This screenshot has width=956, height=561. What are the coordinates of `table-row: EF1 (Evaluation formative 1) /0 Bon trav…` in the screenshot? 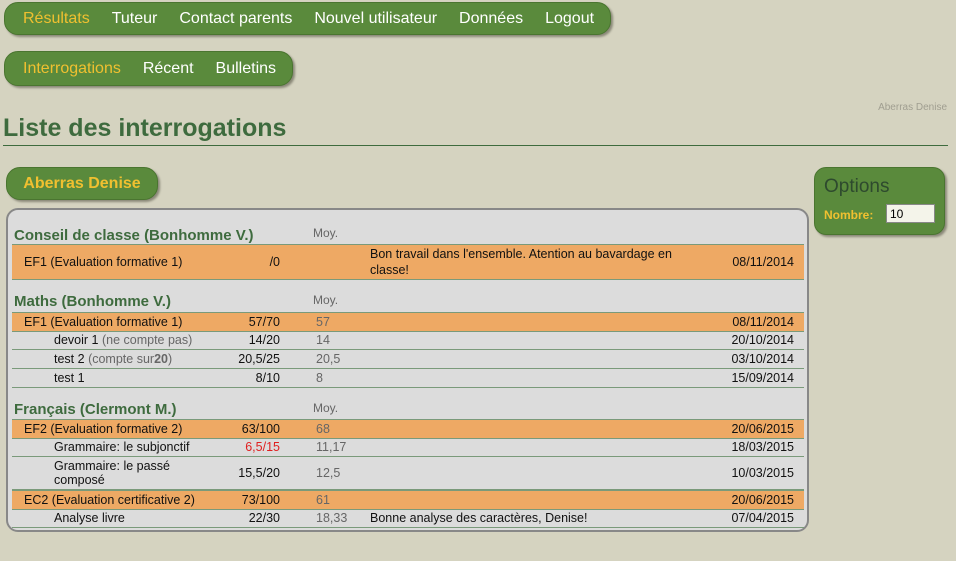 It's located at (408, 262).